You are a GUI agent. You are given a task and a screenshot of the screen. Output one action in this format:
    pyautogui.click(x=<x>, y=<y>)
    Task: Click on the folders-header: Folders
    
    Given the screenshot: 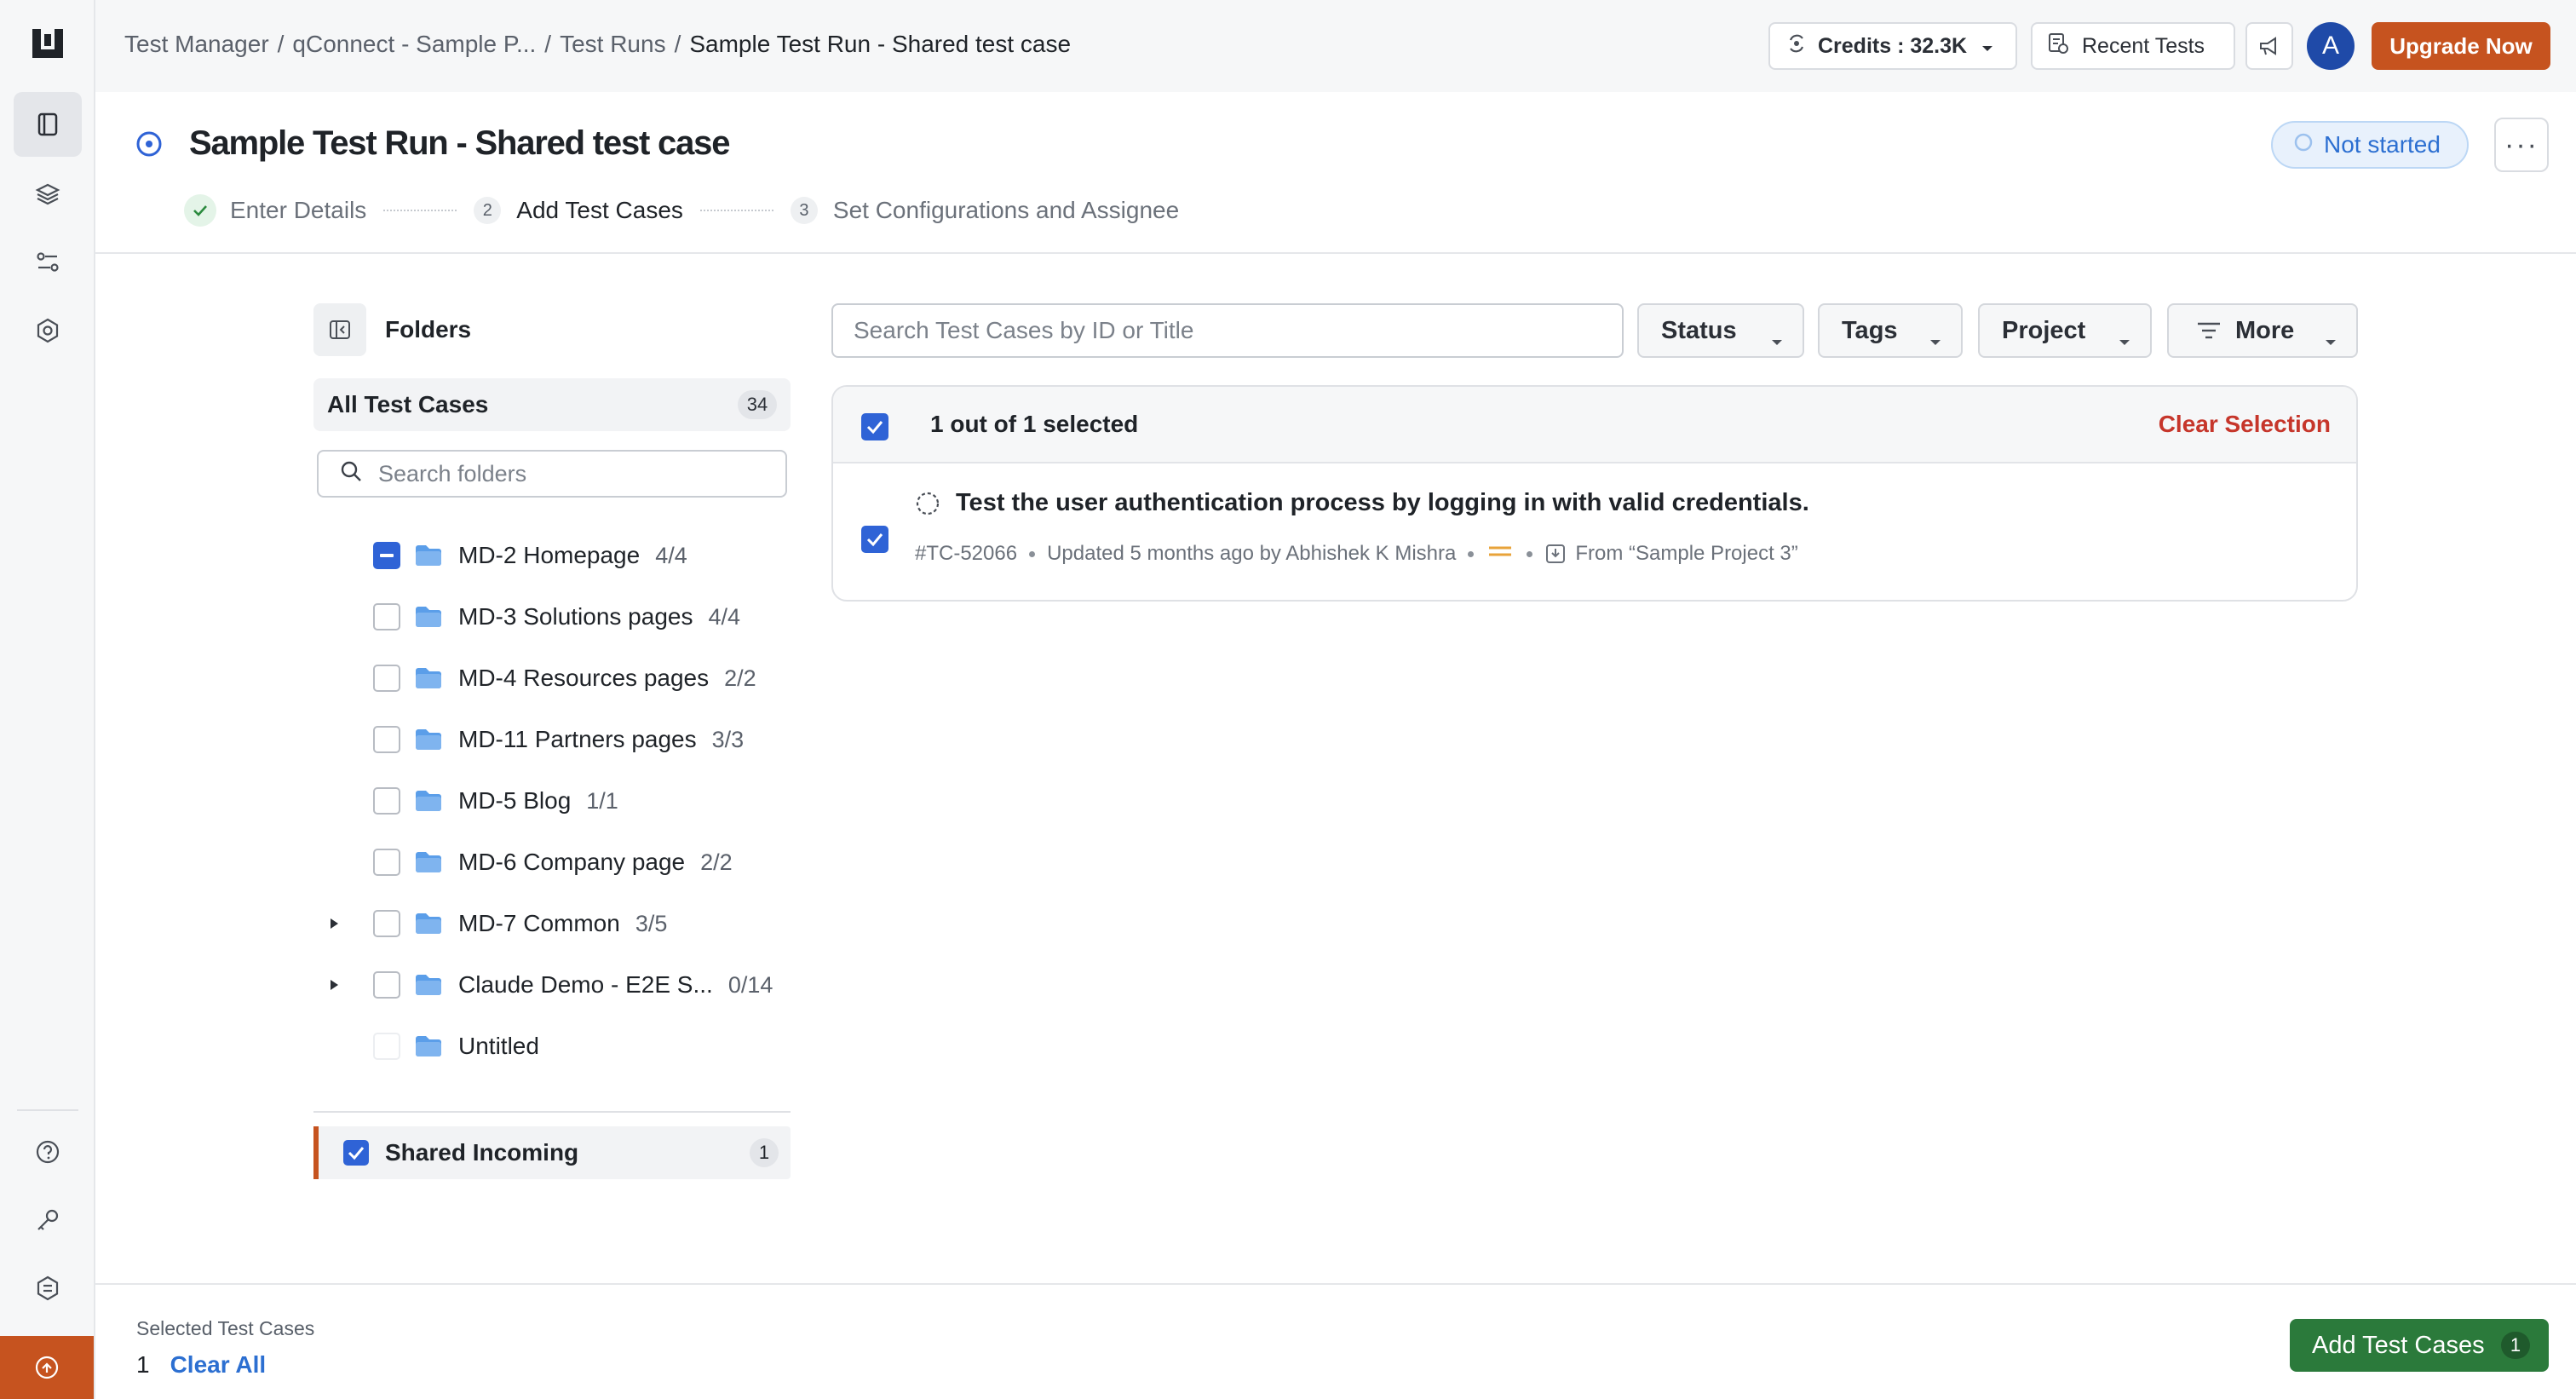 What is the action you would take?
    pyautogui.click(x=392, y=329)
    